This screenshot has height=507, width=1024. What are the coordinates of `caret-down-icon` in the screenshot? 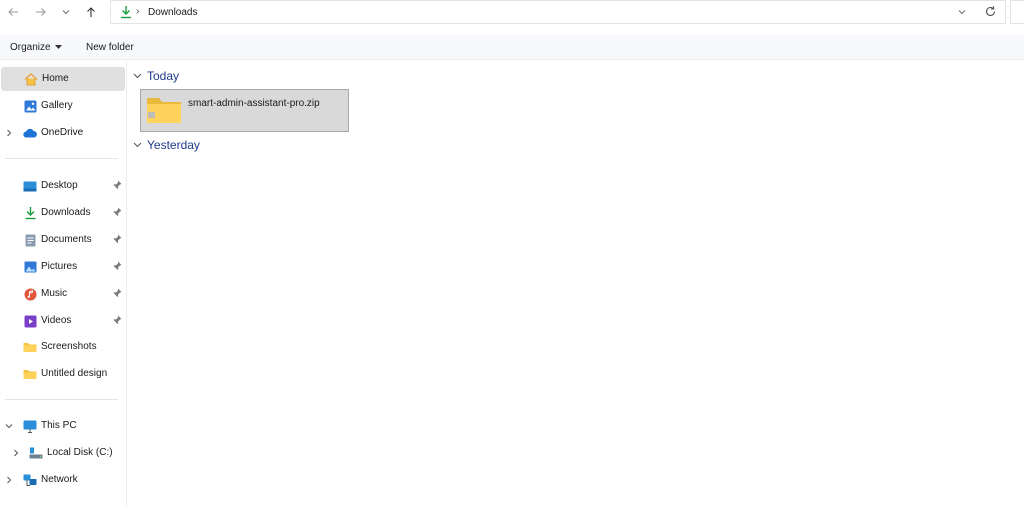 It's located at (58, 47).